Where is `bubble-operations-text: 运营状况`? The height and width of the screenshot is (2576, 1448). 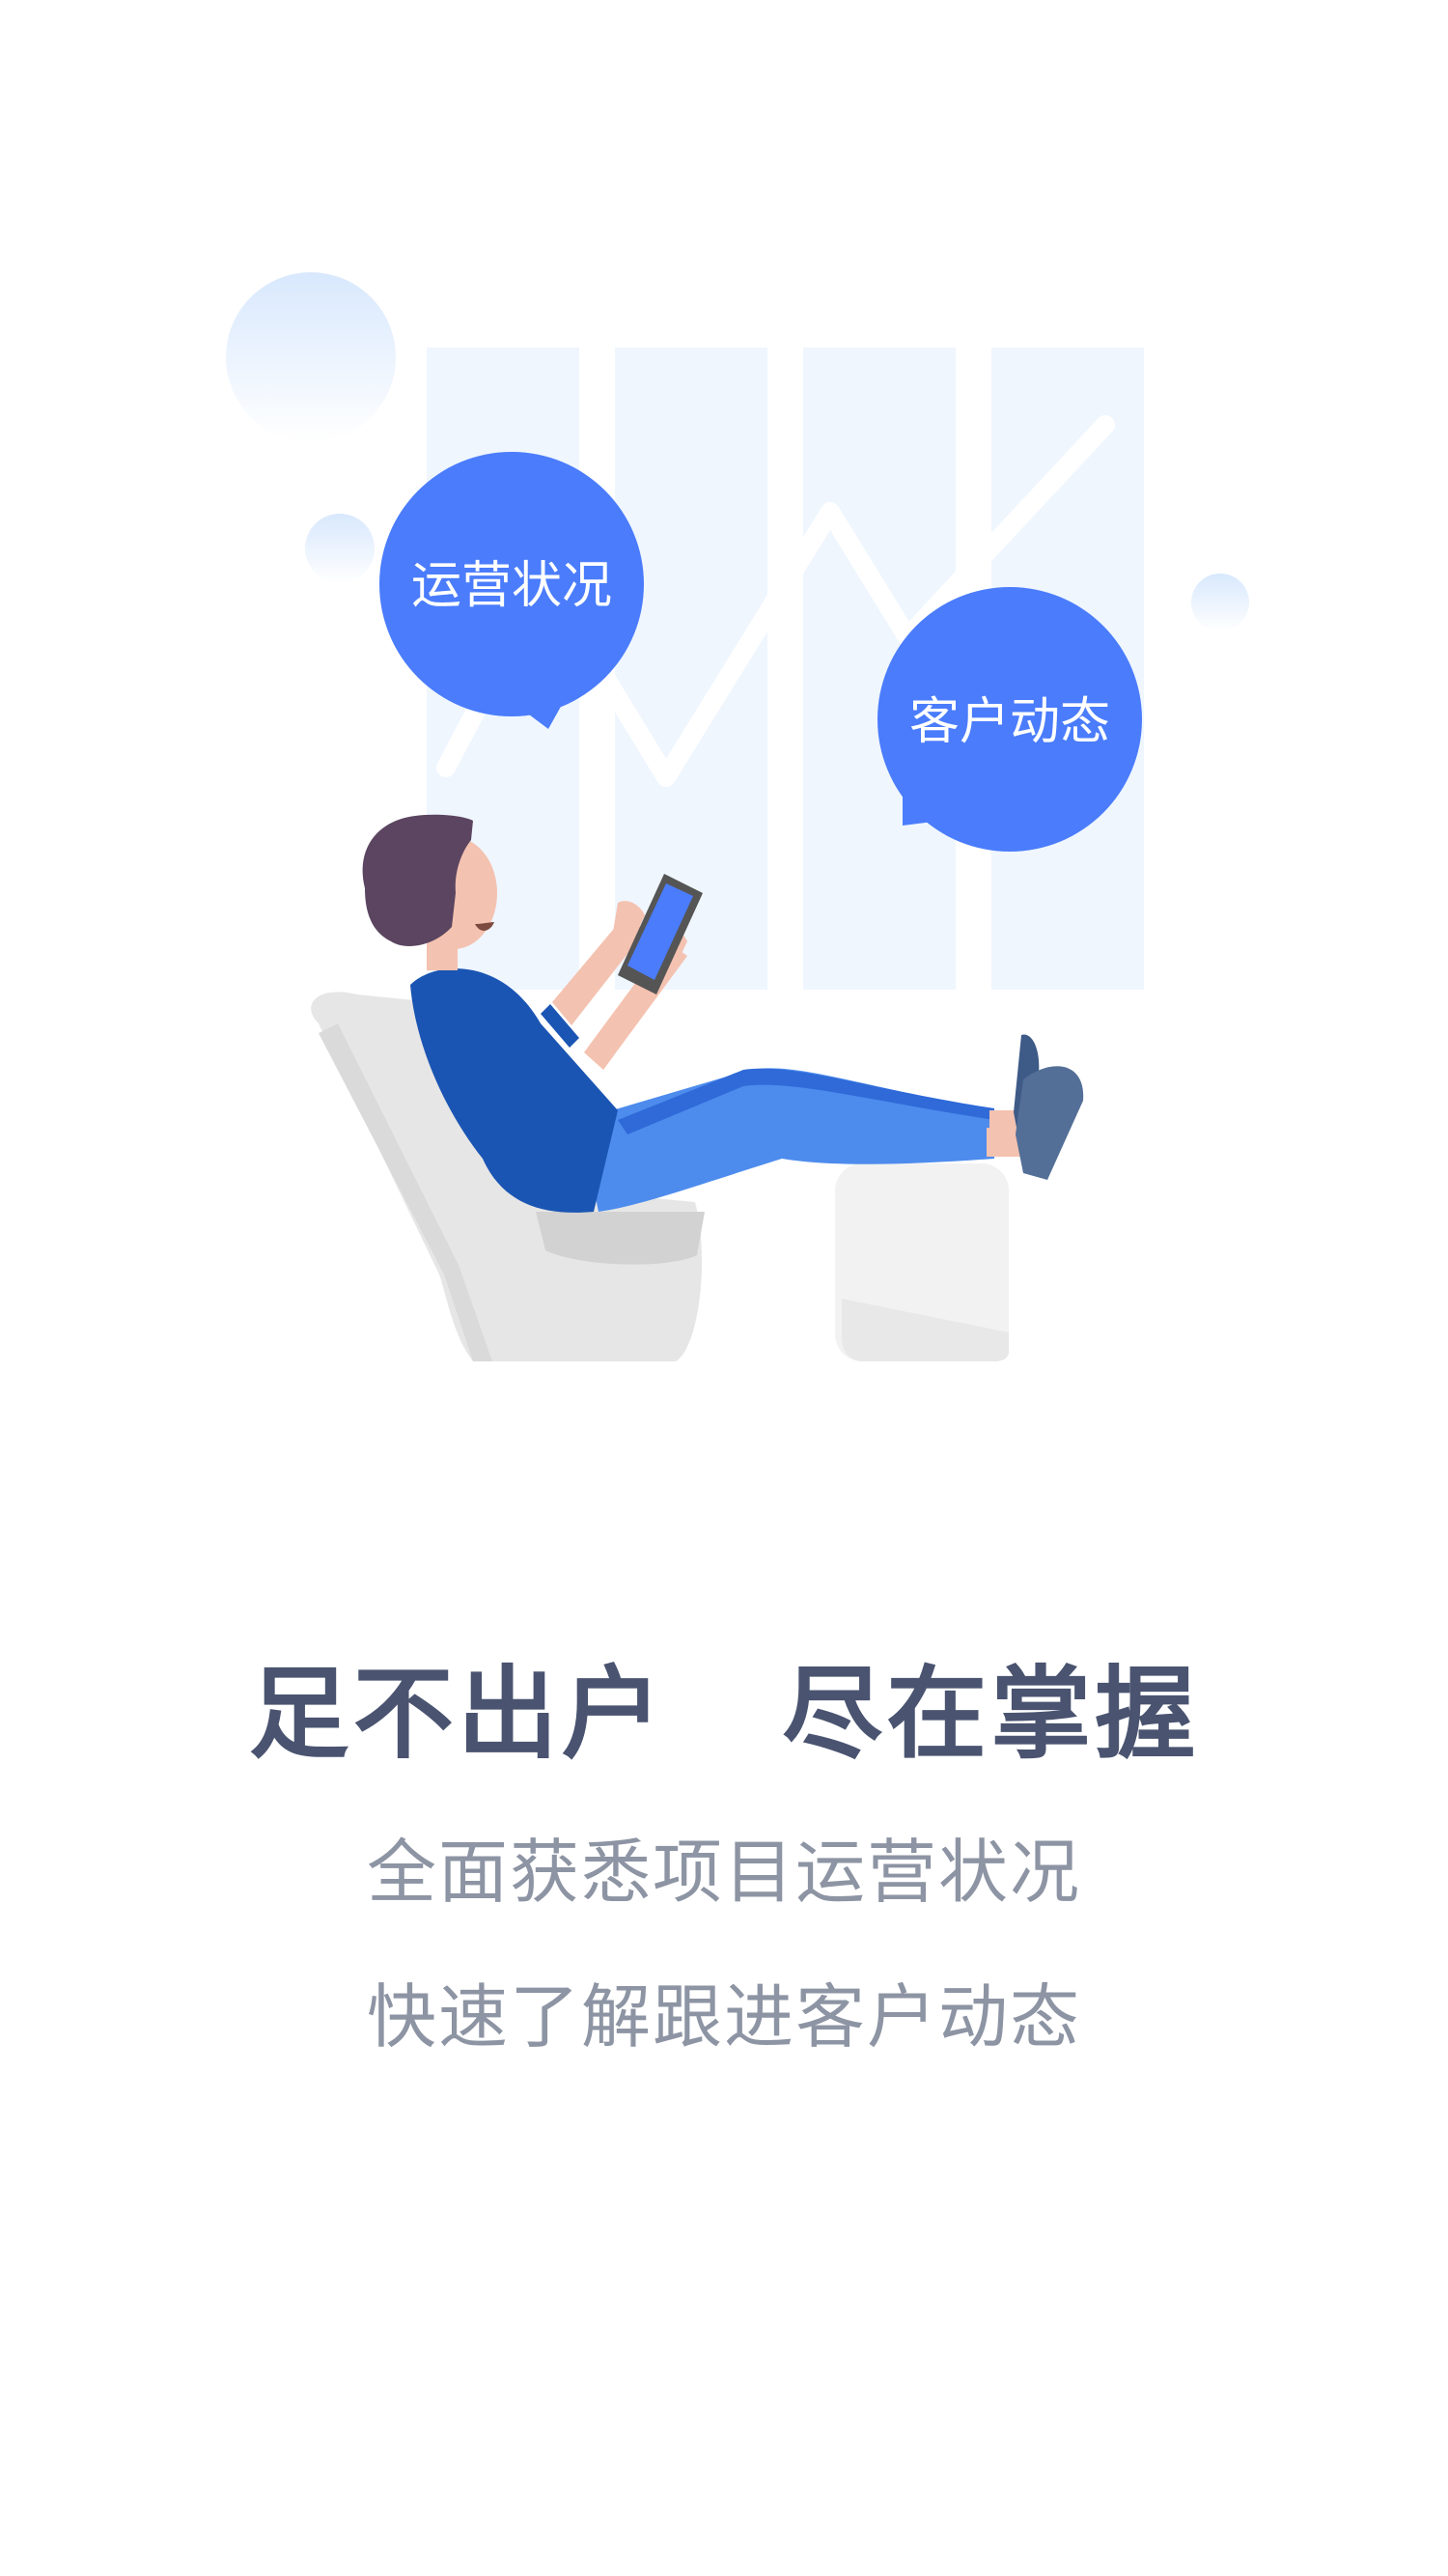
bubble-operations-text: 运营状况 is located at coordinates (511, 586).